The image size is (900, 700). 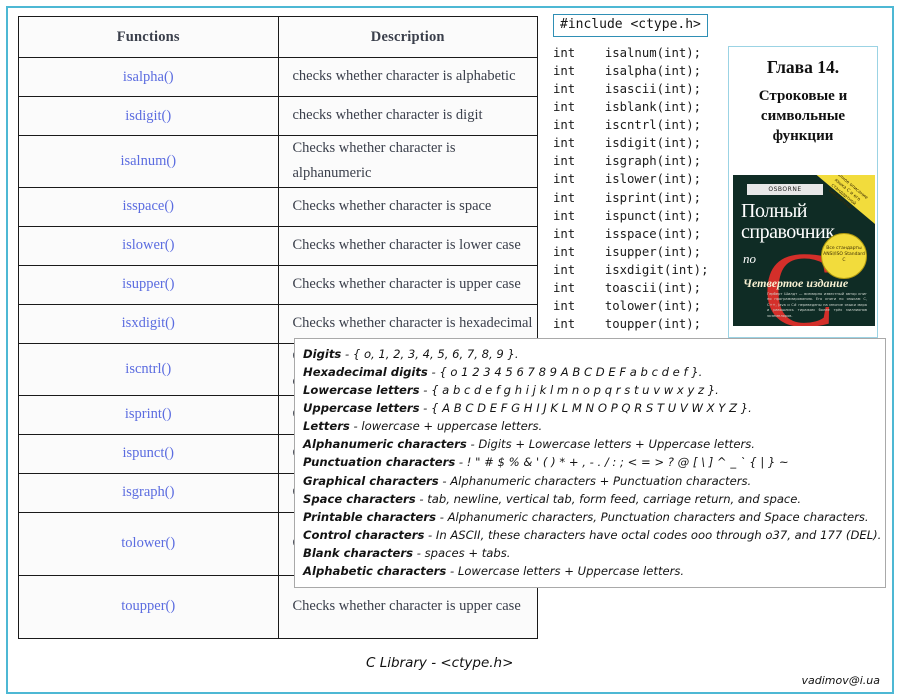 I want to click on definition-term: Digits, so click(x=322, y=354).